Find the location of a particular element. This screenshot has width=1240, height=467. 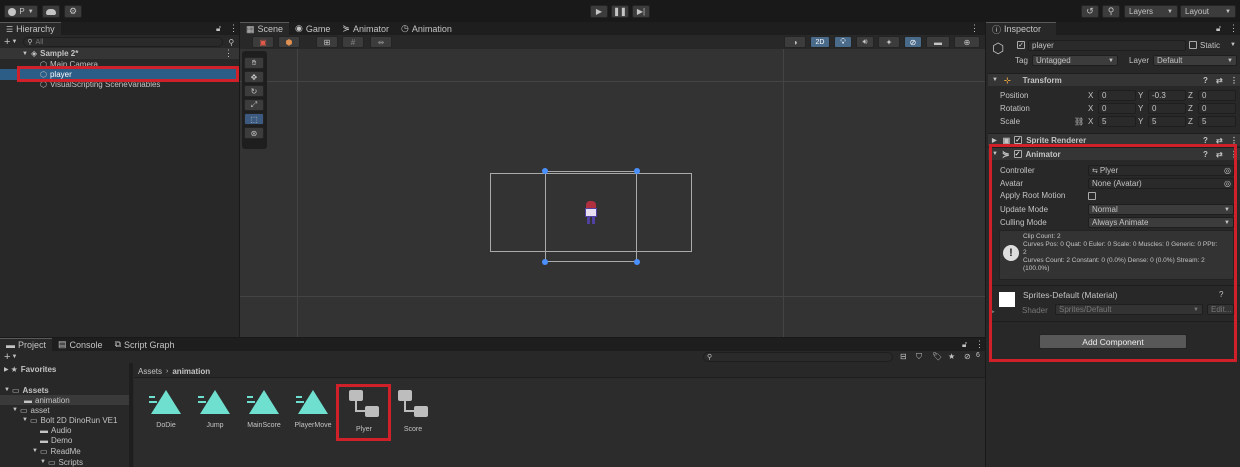

position-y-field: -0.3 is located at coordinates (1167, 95).